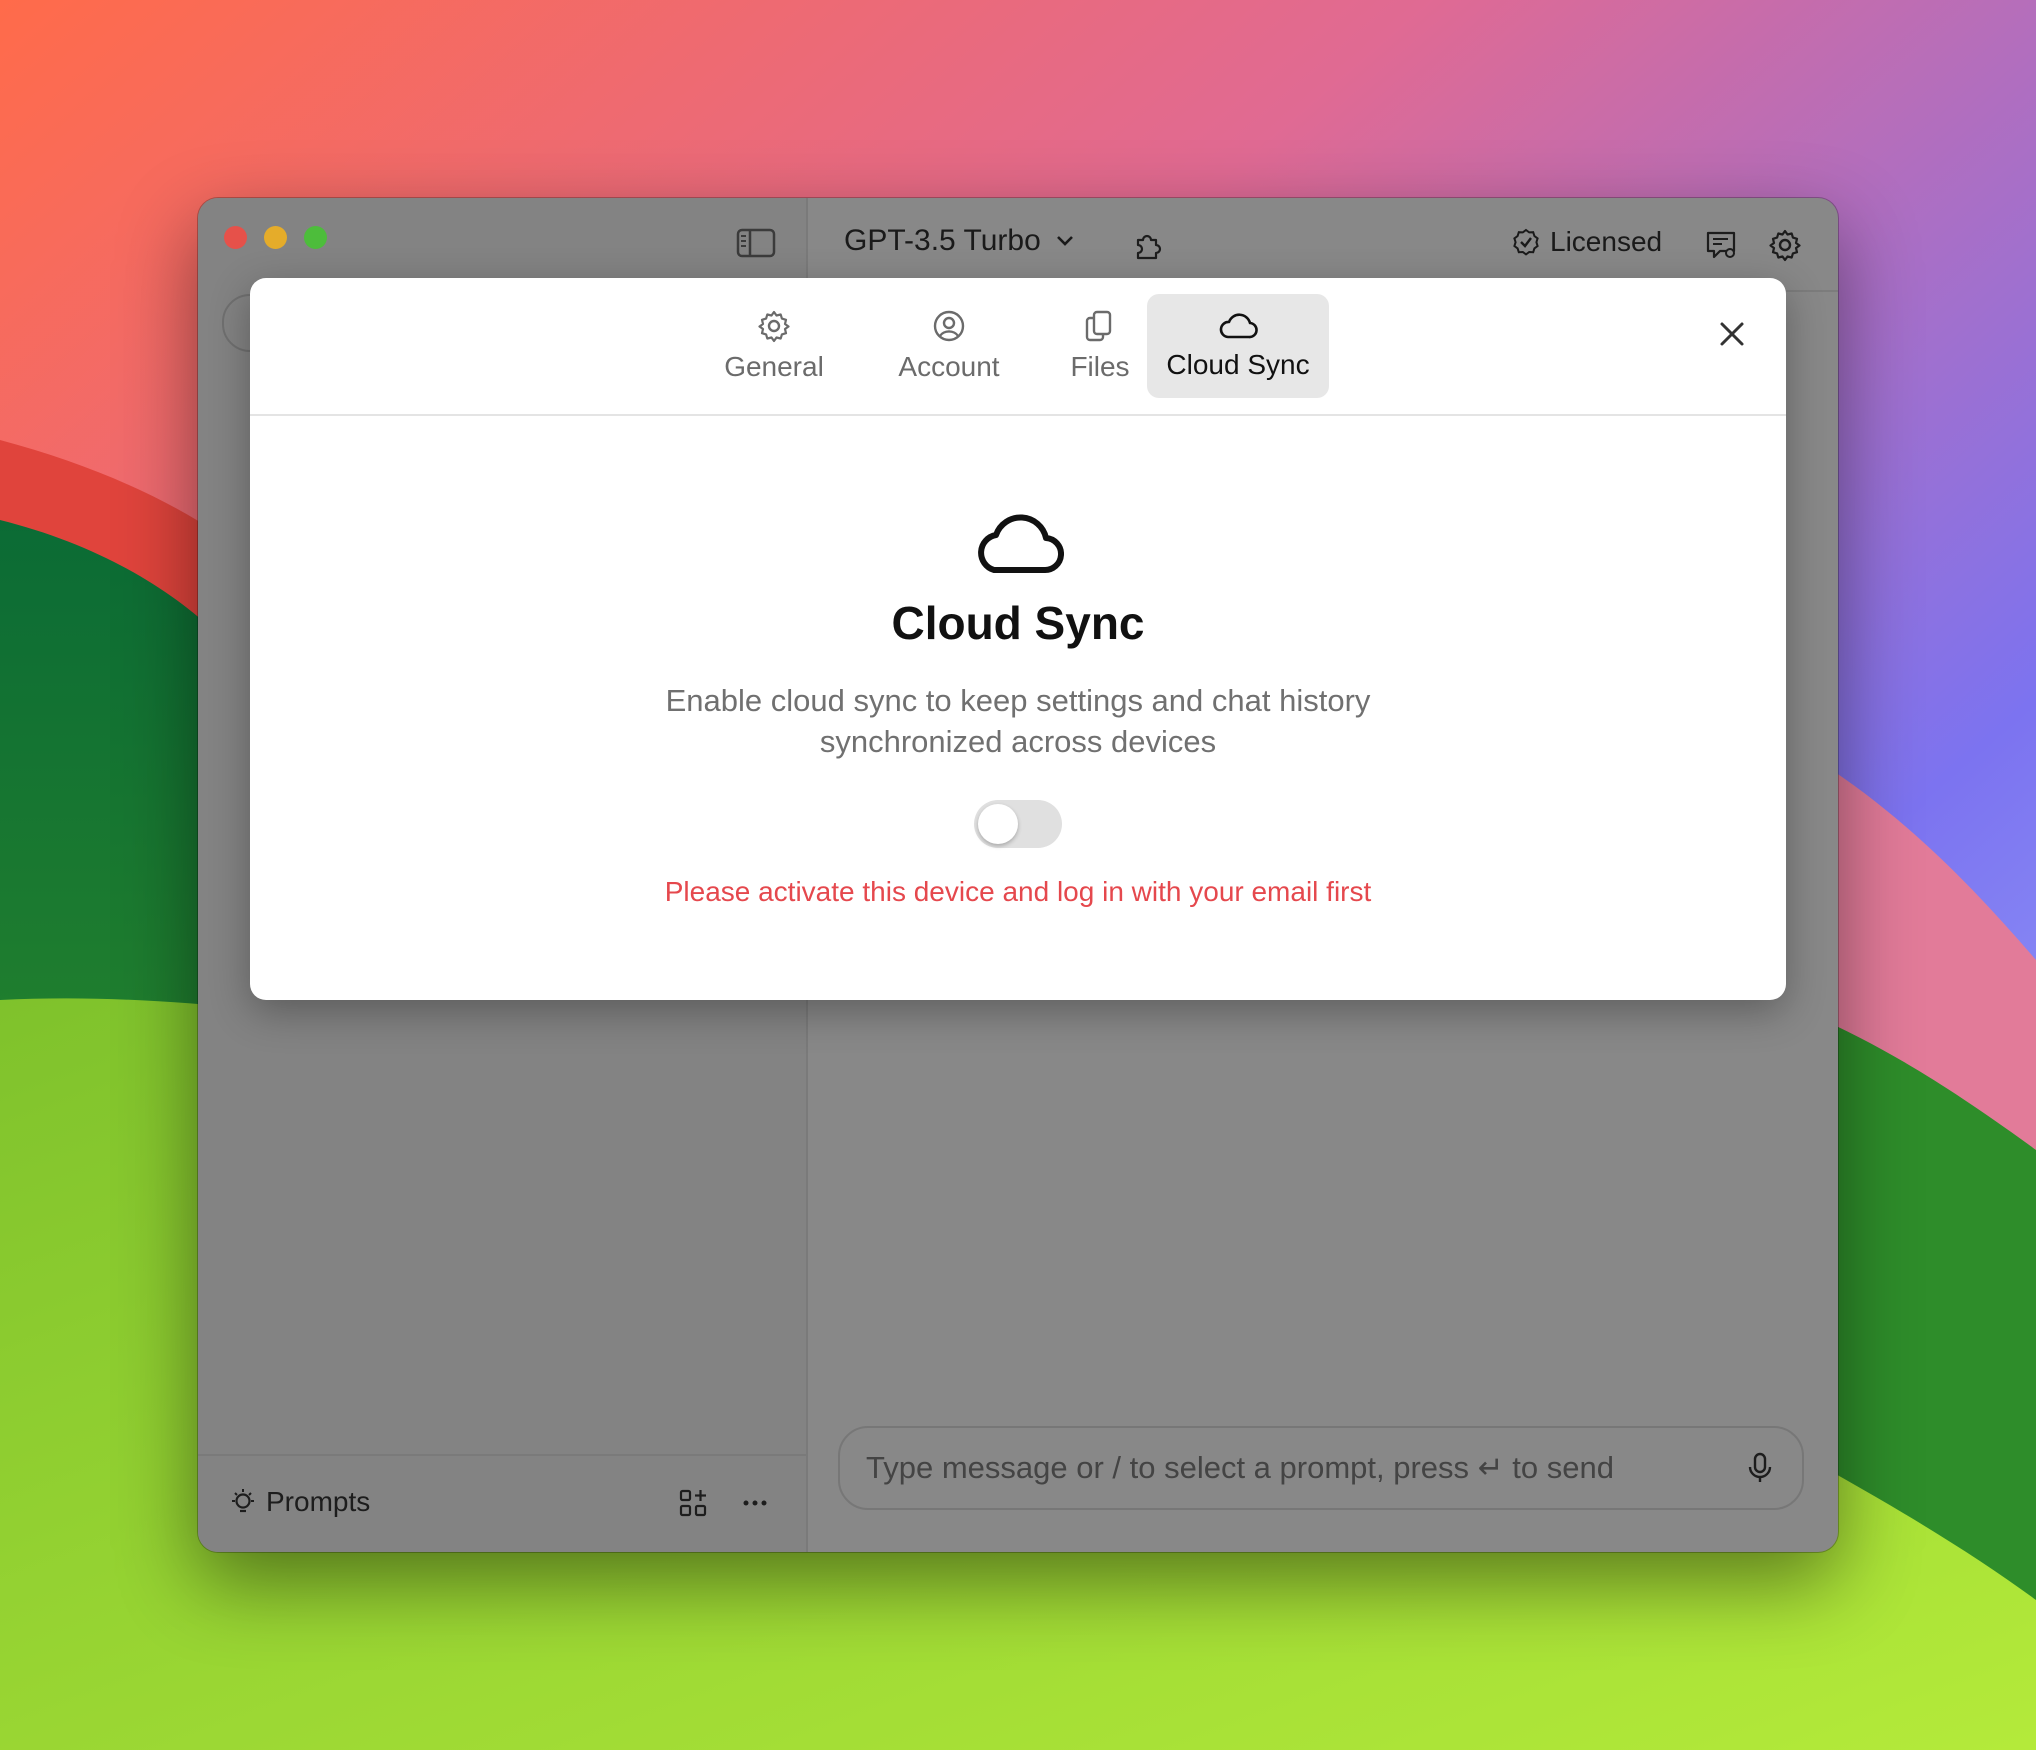 The height and width of the screenshot is (1750, 2036). Describe the element at coordinates (774, 346) in the screenshot. I see `tab-general: General` at that location.